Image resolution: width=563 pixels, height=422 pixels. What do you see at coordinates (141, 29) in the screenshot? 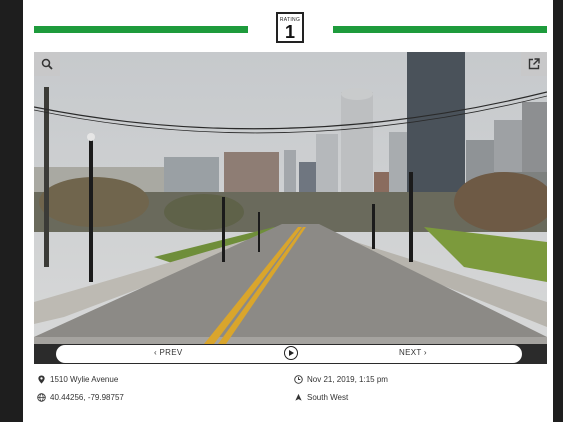
I see `rating-bar-left` at bounding box center [141, 29].